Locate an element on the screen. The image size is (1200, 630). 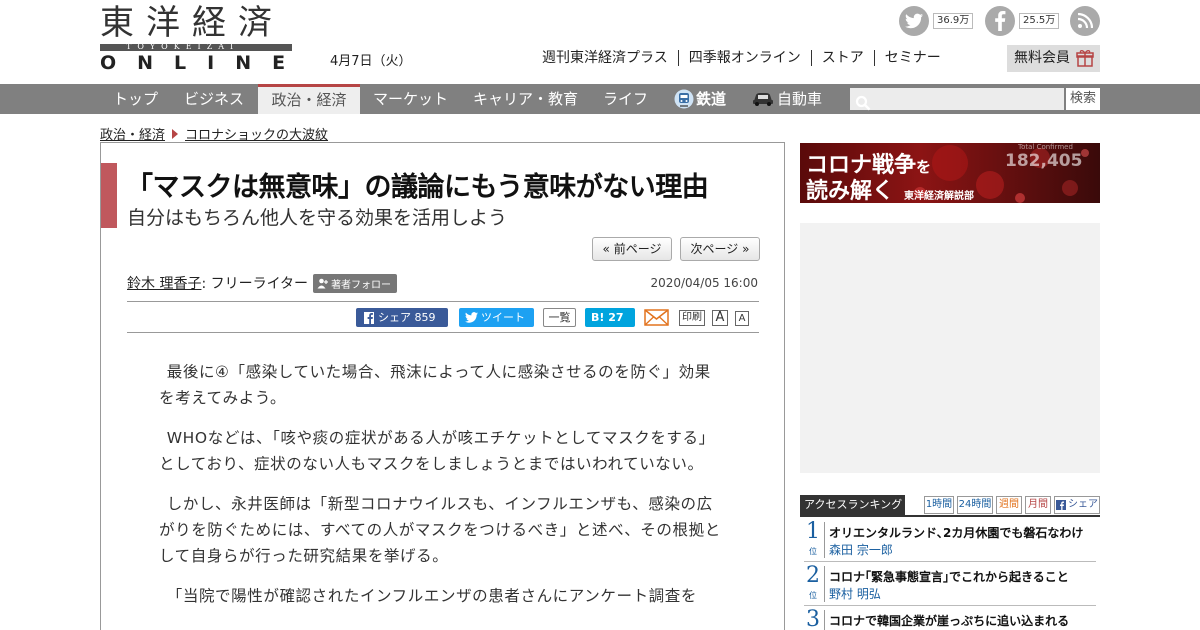
font-size-small-button: A is located at coordinates (742, 318).